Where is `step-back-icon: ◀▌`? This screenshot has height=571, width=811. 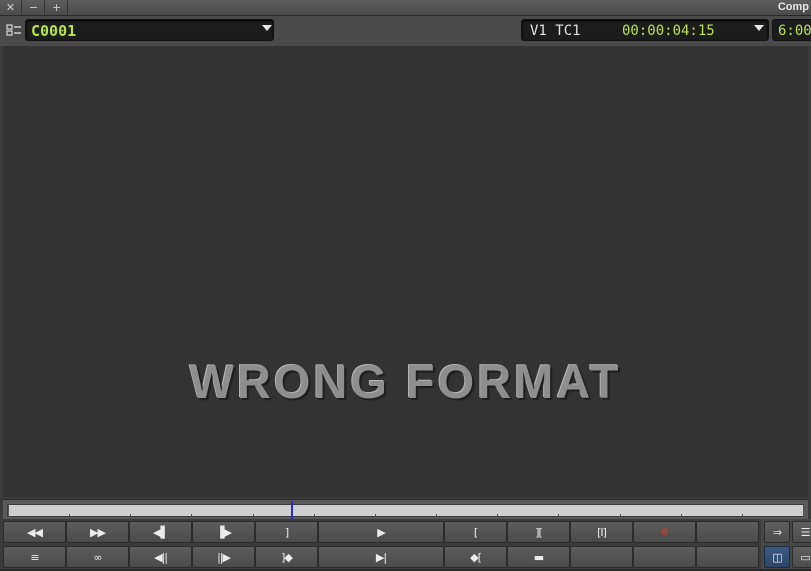
step-back-icon: ◀▌ is located at coordinates (161, 532).